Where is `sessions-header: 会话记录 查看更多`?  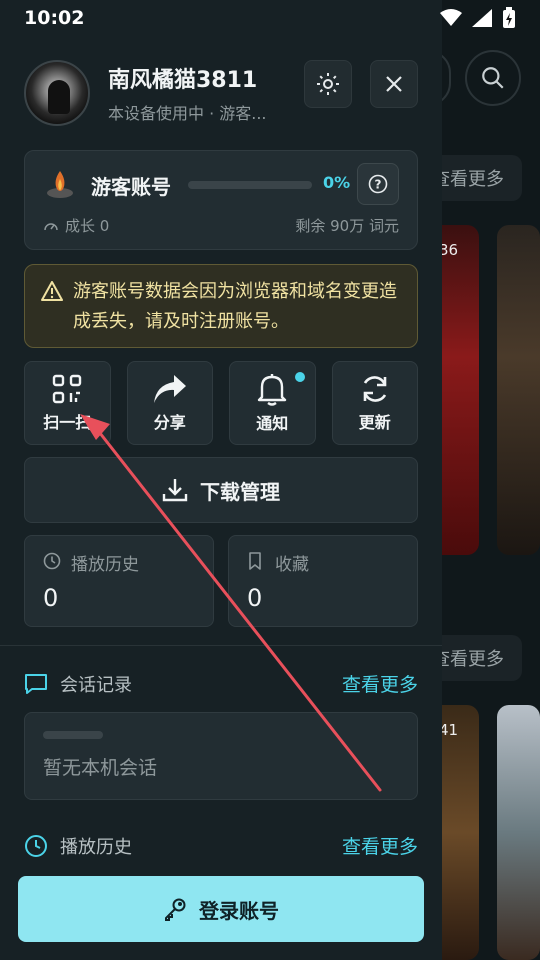 sessions-header: 会话记录 查看更多 is located at coordinates (221, 683).